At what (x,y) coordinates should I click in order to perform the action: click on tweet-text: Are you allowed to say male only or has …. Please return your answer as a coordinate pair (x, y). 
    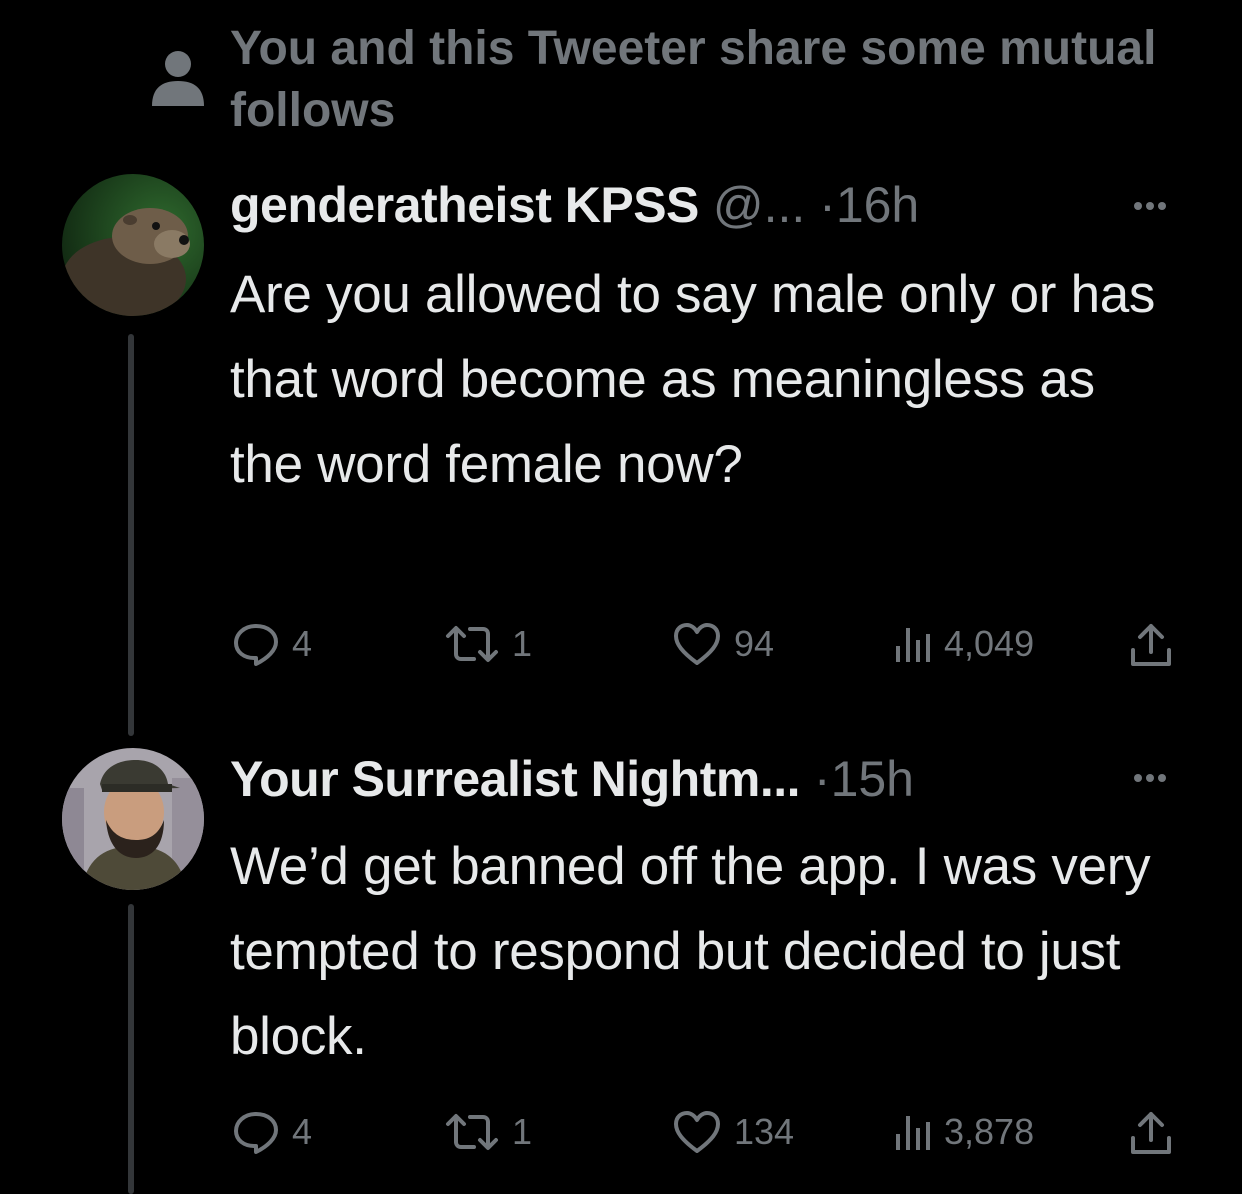
    Looking at the image, I should click on (693, 379).